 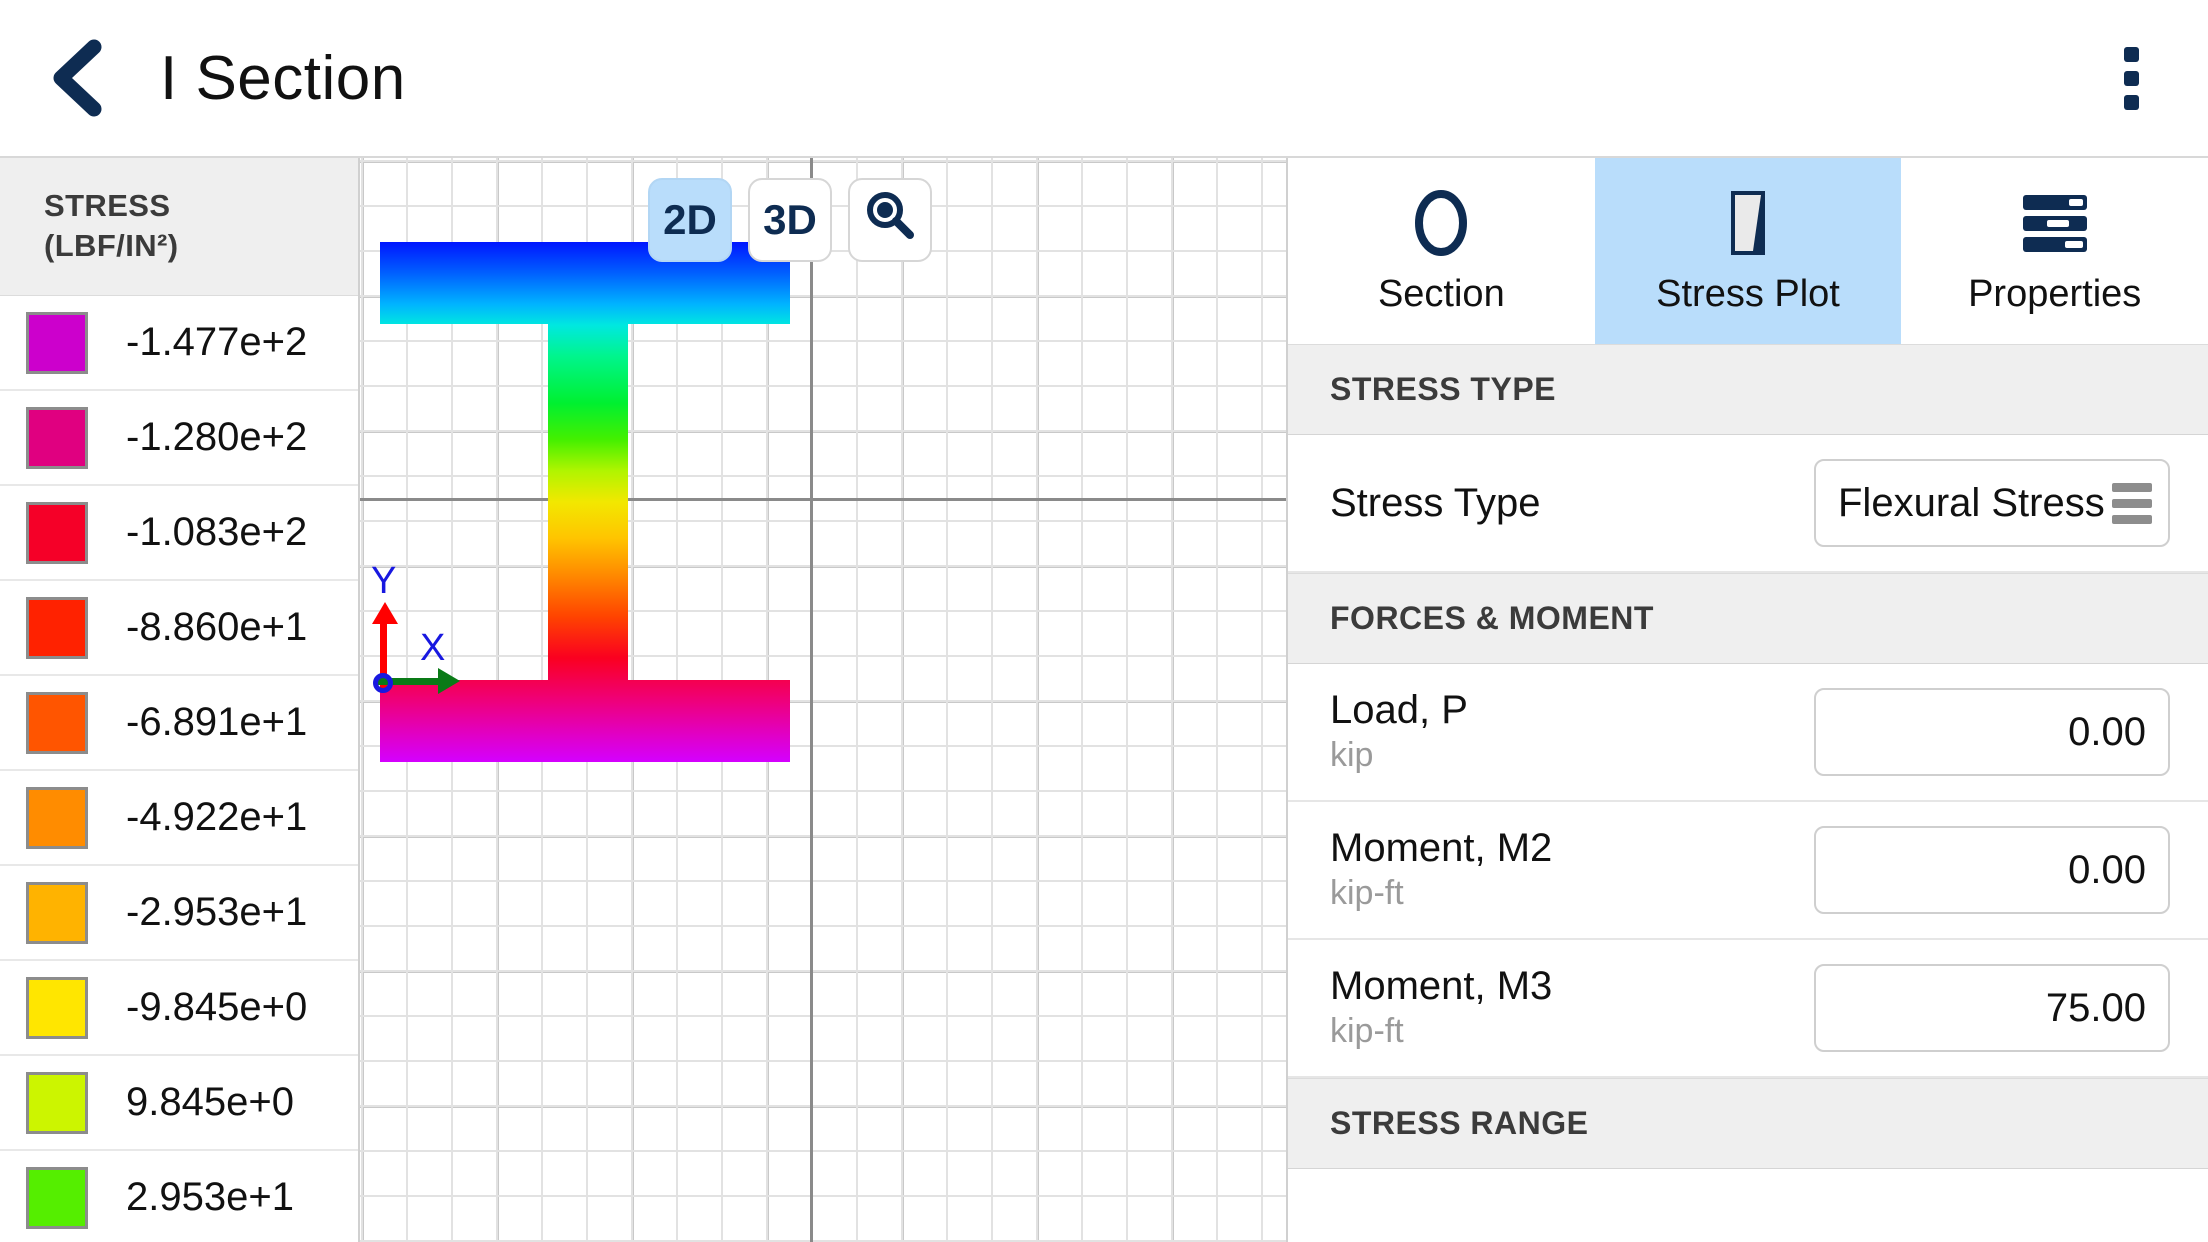 I want to click on legend-value: -6.891e+1, so click(x=217, y=722).